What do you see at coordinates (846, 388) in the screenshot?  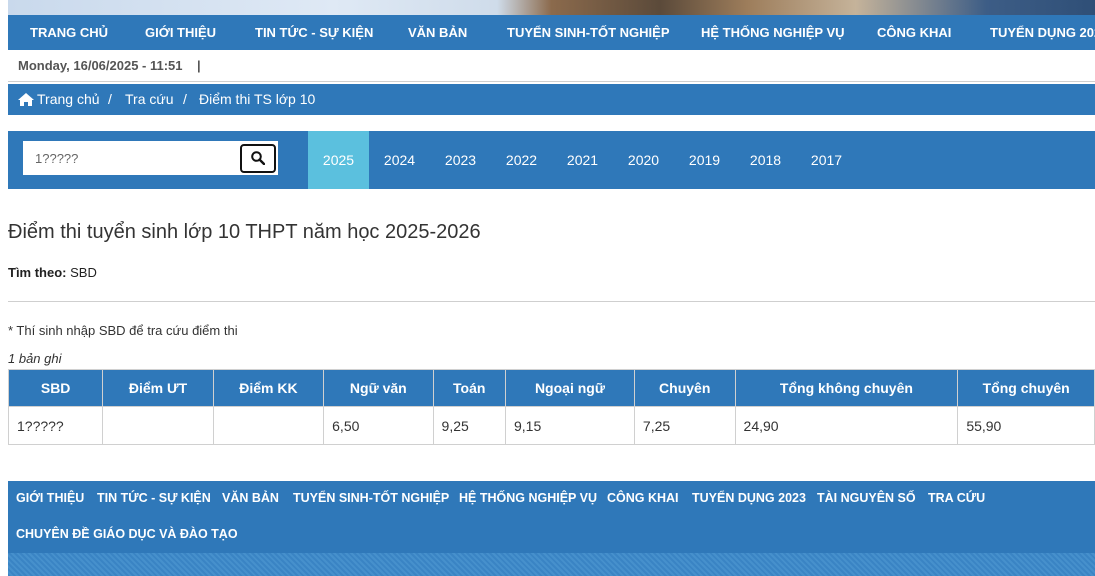 I see `col-header-tong-khong-chuyen: Tổng không chuyên` at bounding box center [846, 388].